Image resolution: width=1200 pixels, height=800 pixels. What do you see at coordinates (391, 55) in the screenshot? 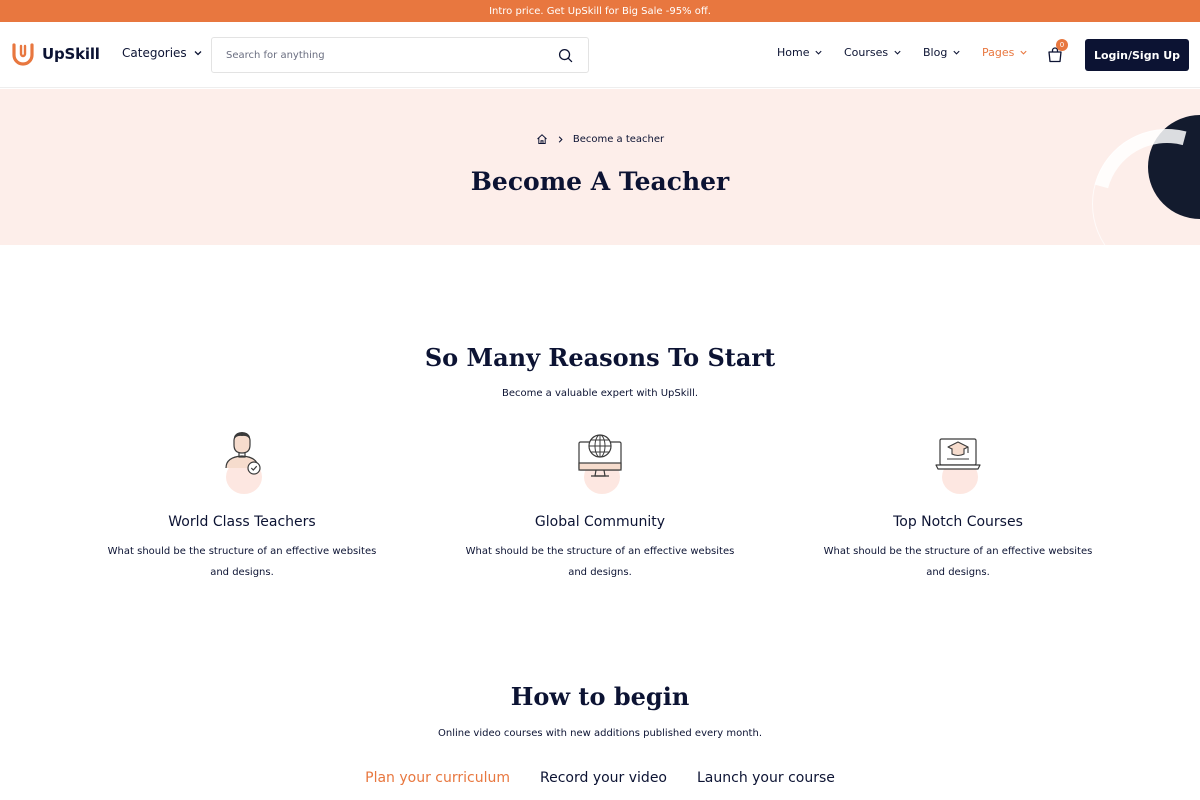
I see `search-input` at bounding box center [391, 55].